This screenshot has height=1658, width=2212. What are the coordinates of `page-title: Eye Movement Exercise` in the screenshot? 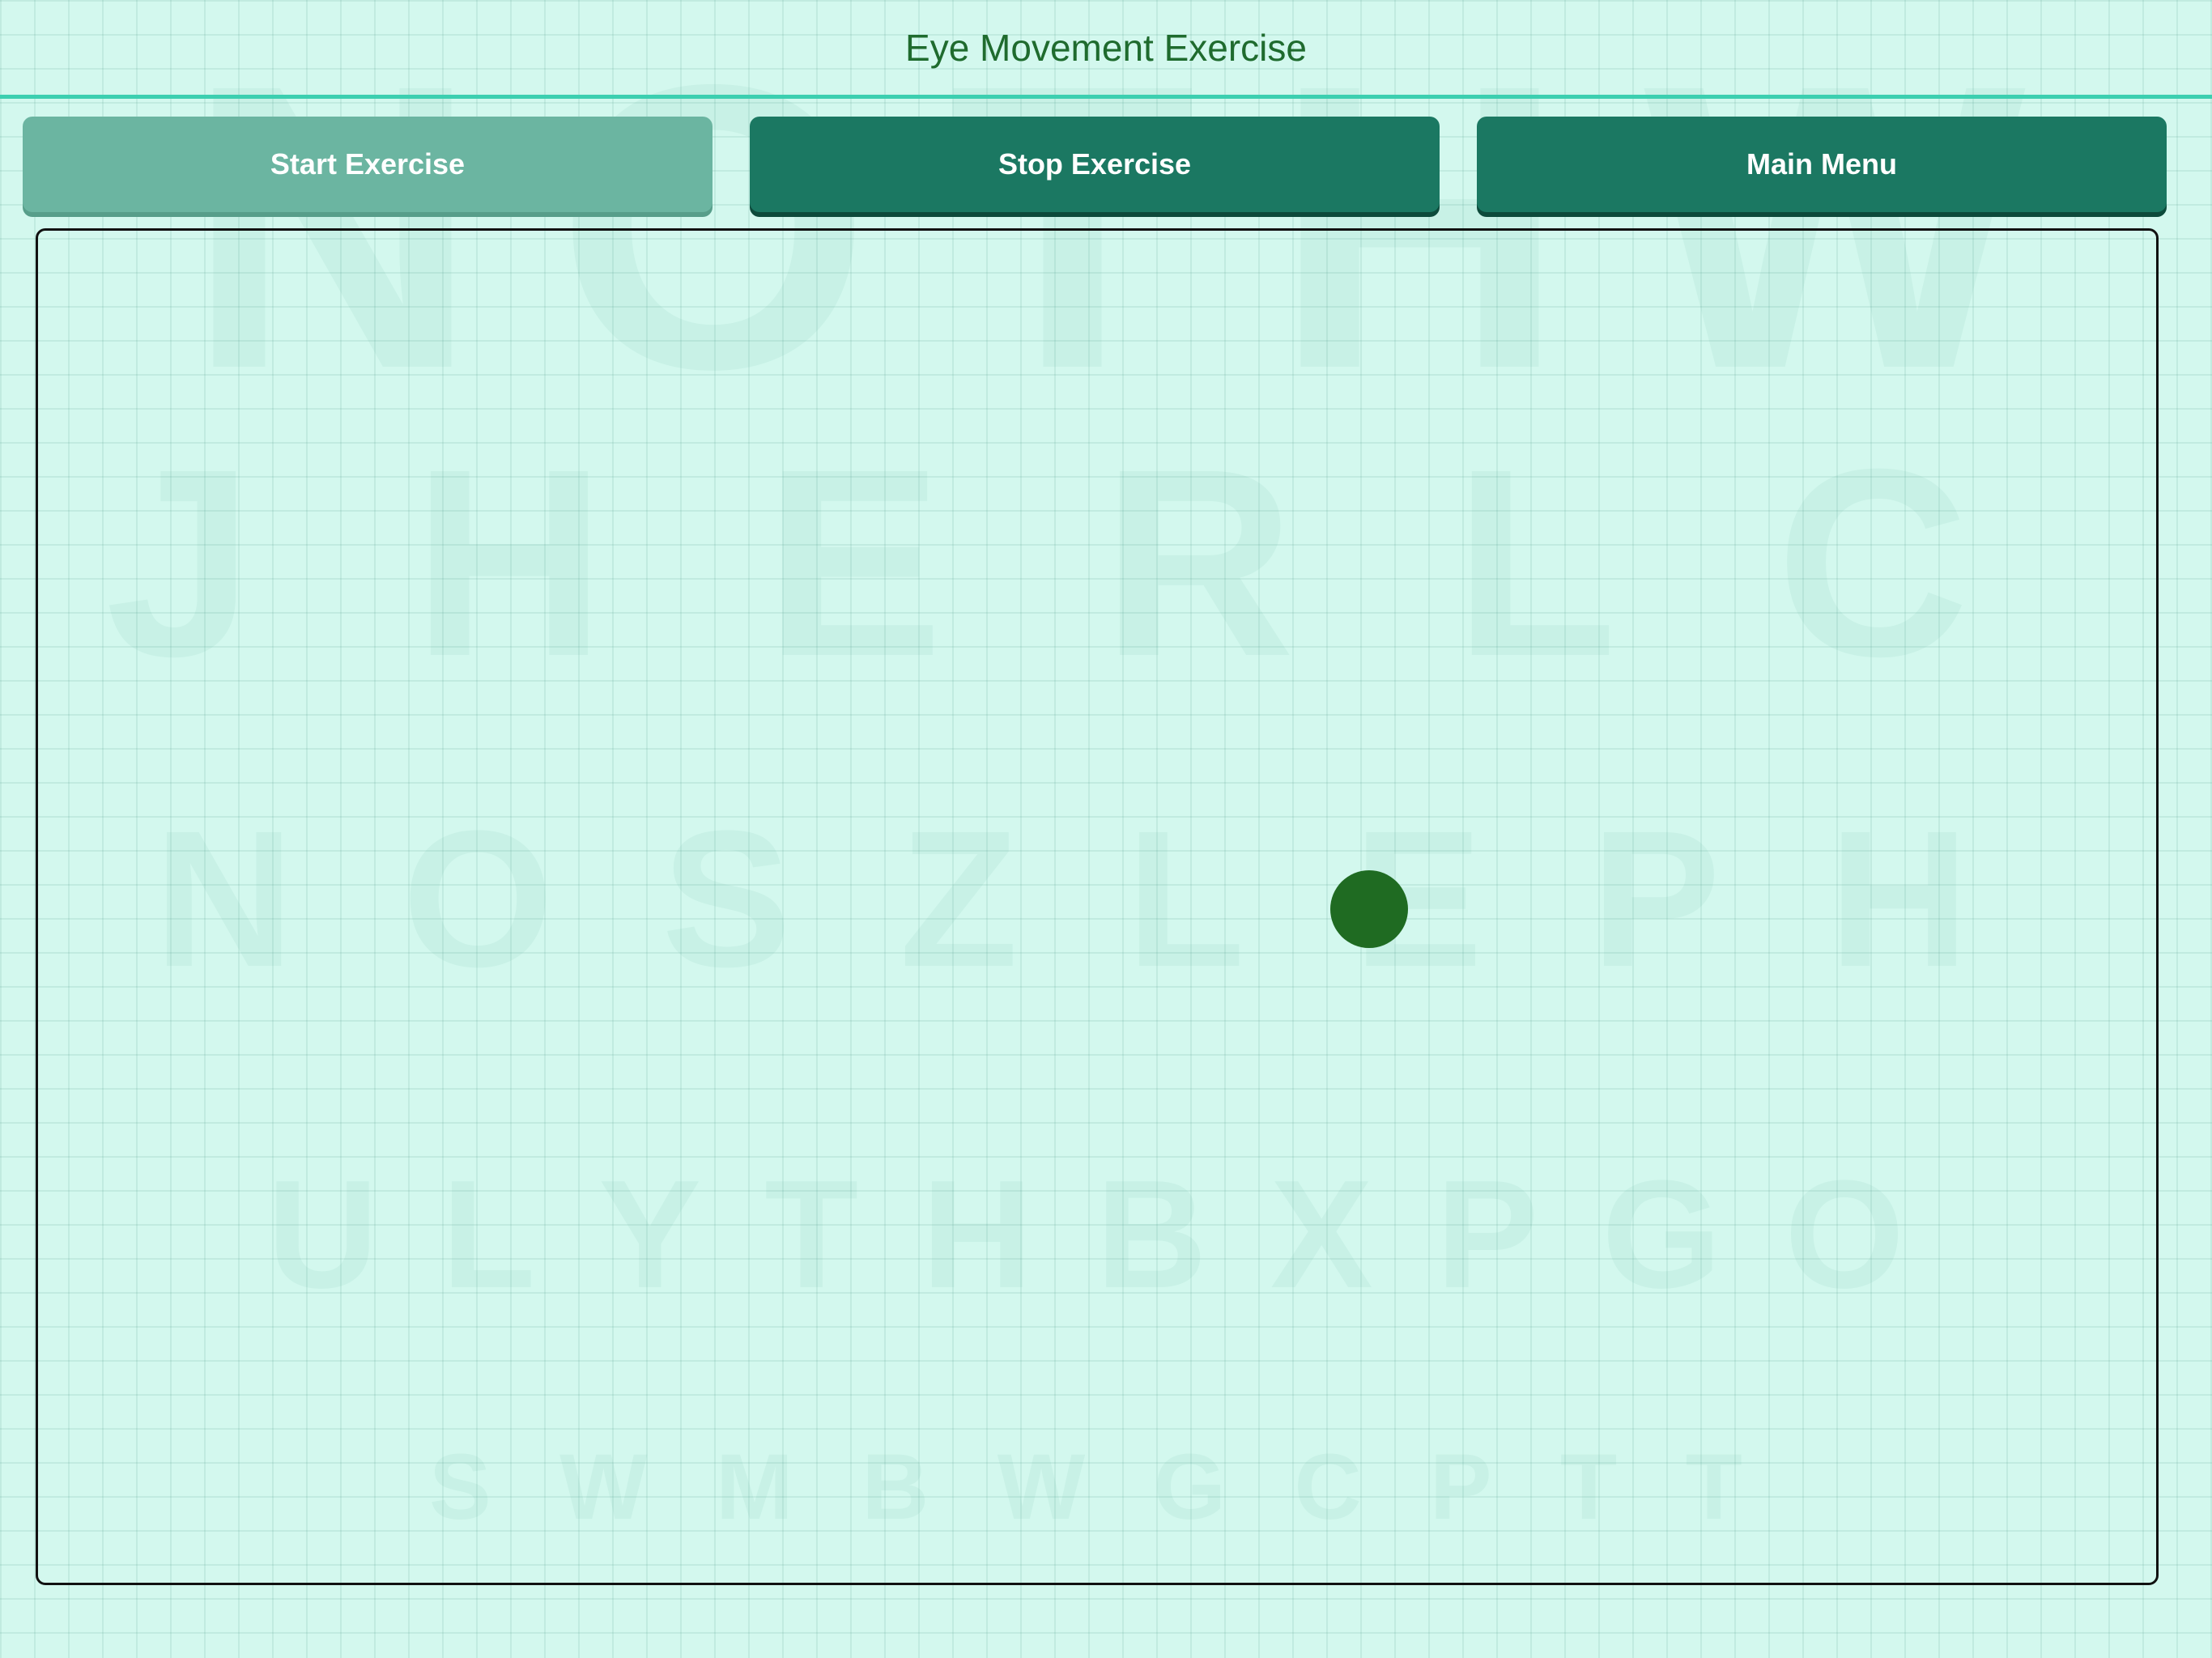 It's located at (1106, 47).